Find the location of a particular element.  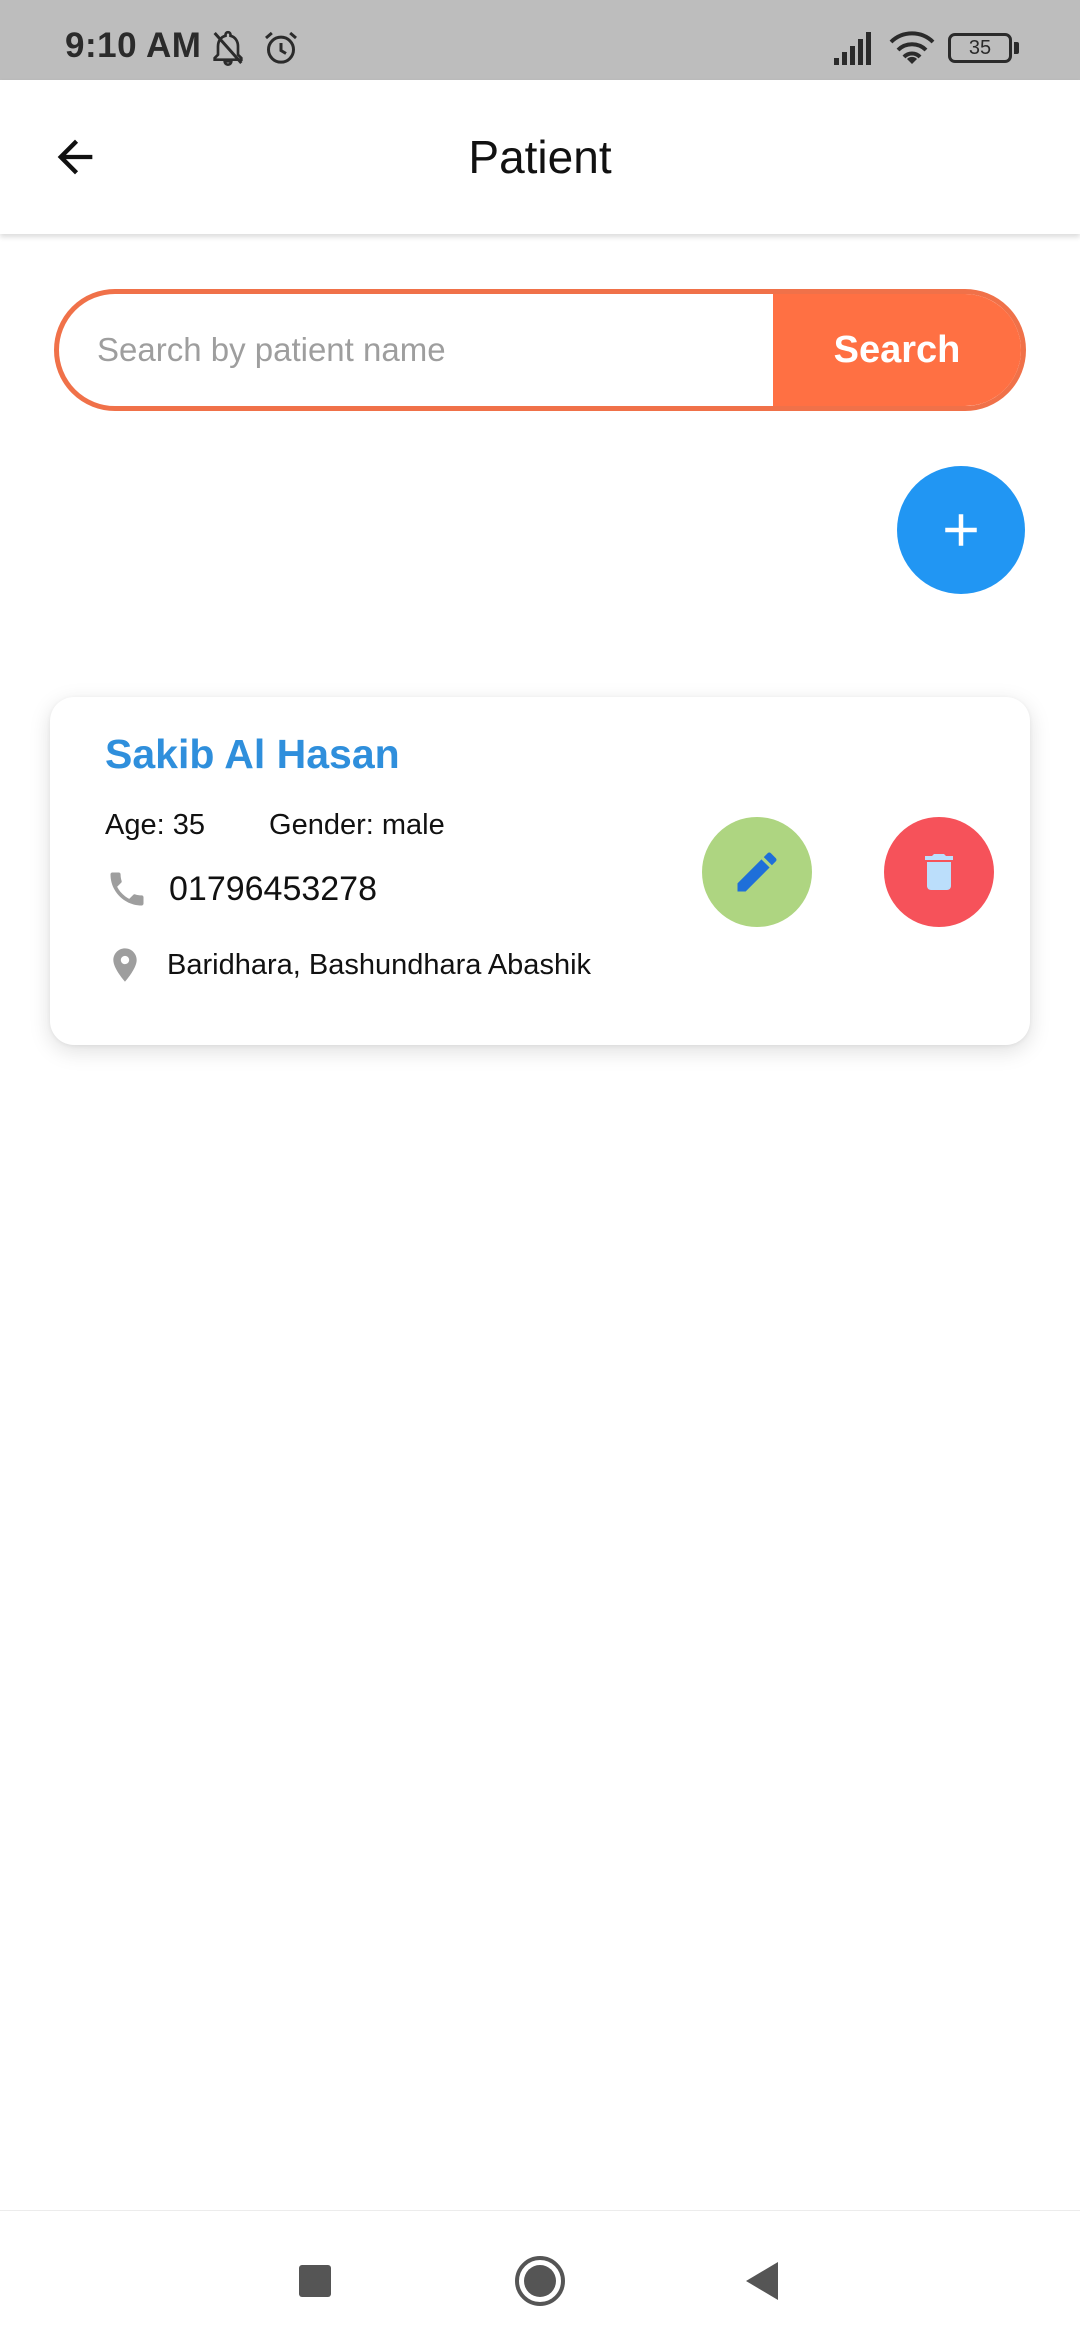

app-bar: Patient is located at coordinates (540, 157).